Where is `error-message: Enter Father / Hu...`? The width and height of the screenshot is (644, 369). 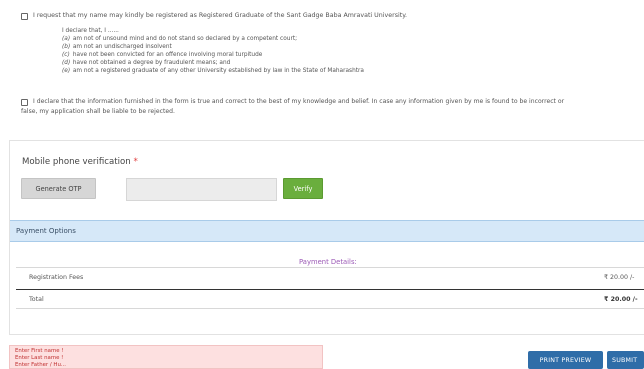 error-message: Enter Father / Hu... is located at coordinates (41, 365).